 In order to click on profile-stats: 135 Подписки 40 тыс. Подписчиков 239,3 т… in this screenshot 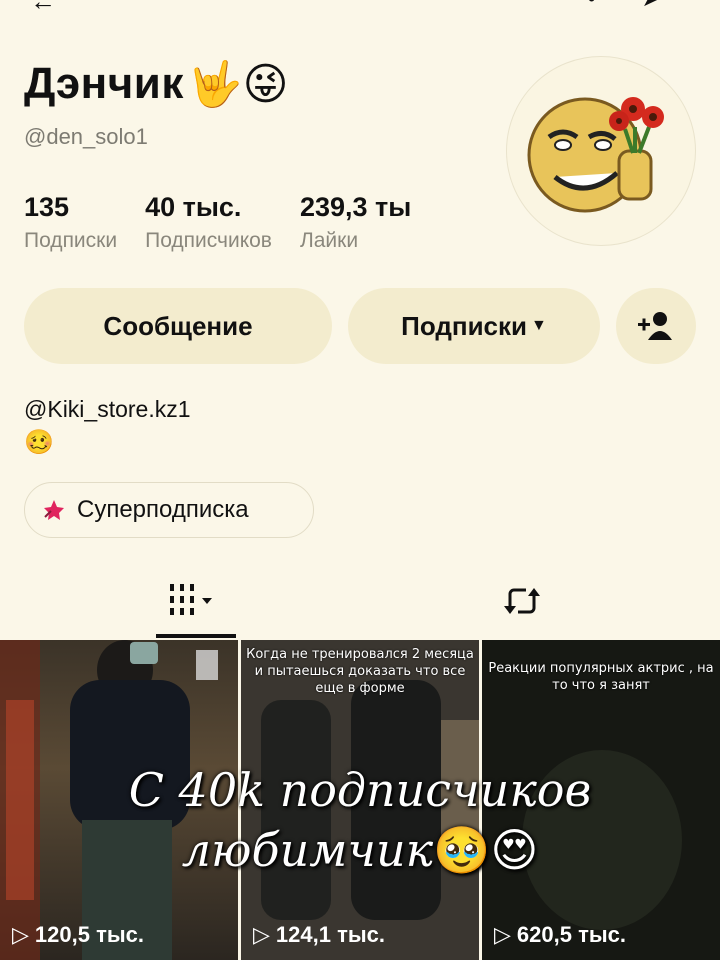, I will do `click(231, 222)`.